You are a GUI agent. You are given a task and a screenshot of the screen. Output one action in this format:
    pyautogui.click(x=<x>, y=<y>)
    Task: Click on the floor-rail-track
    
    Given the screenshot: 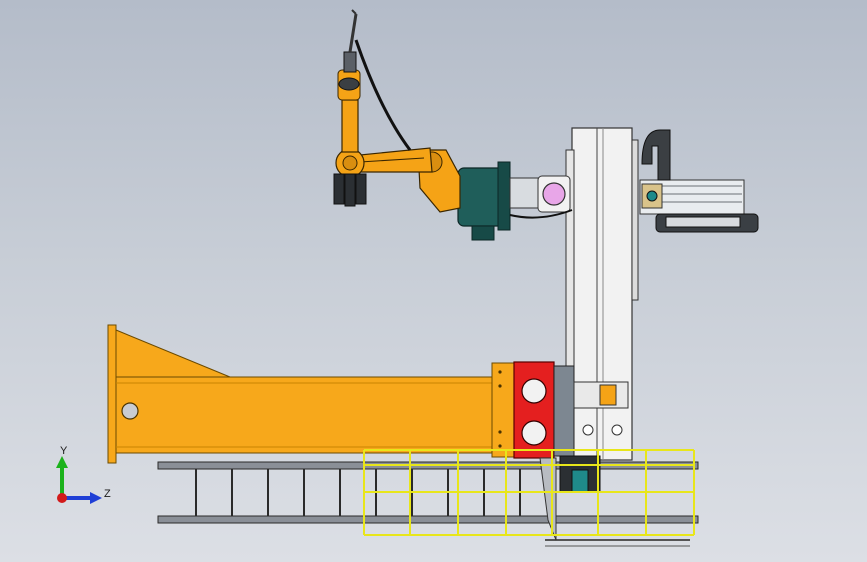 What is the action you would take?
    pyautogui.click(x=428, y=504)
    